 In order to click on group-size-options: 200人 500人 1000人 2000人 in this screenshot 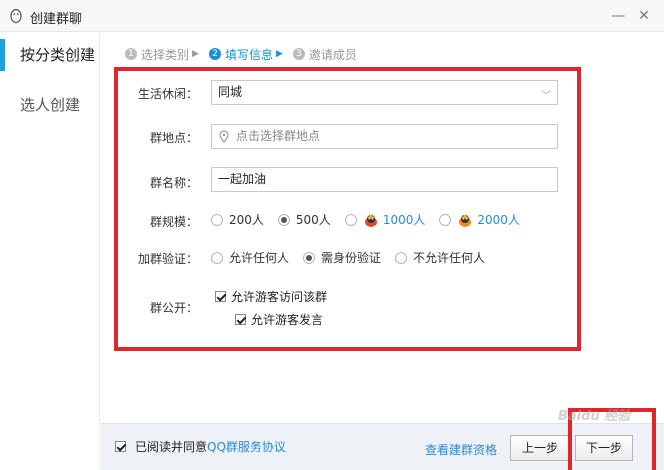, I will do `click(372, 219)`.